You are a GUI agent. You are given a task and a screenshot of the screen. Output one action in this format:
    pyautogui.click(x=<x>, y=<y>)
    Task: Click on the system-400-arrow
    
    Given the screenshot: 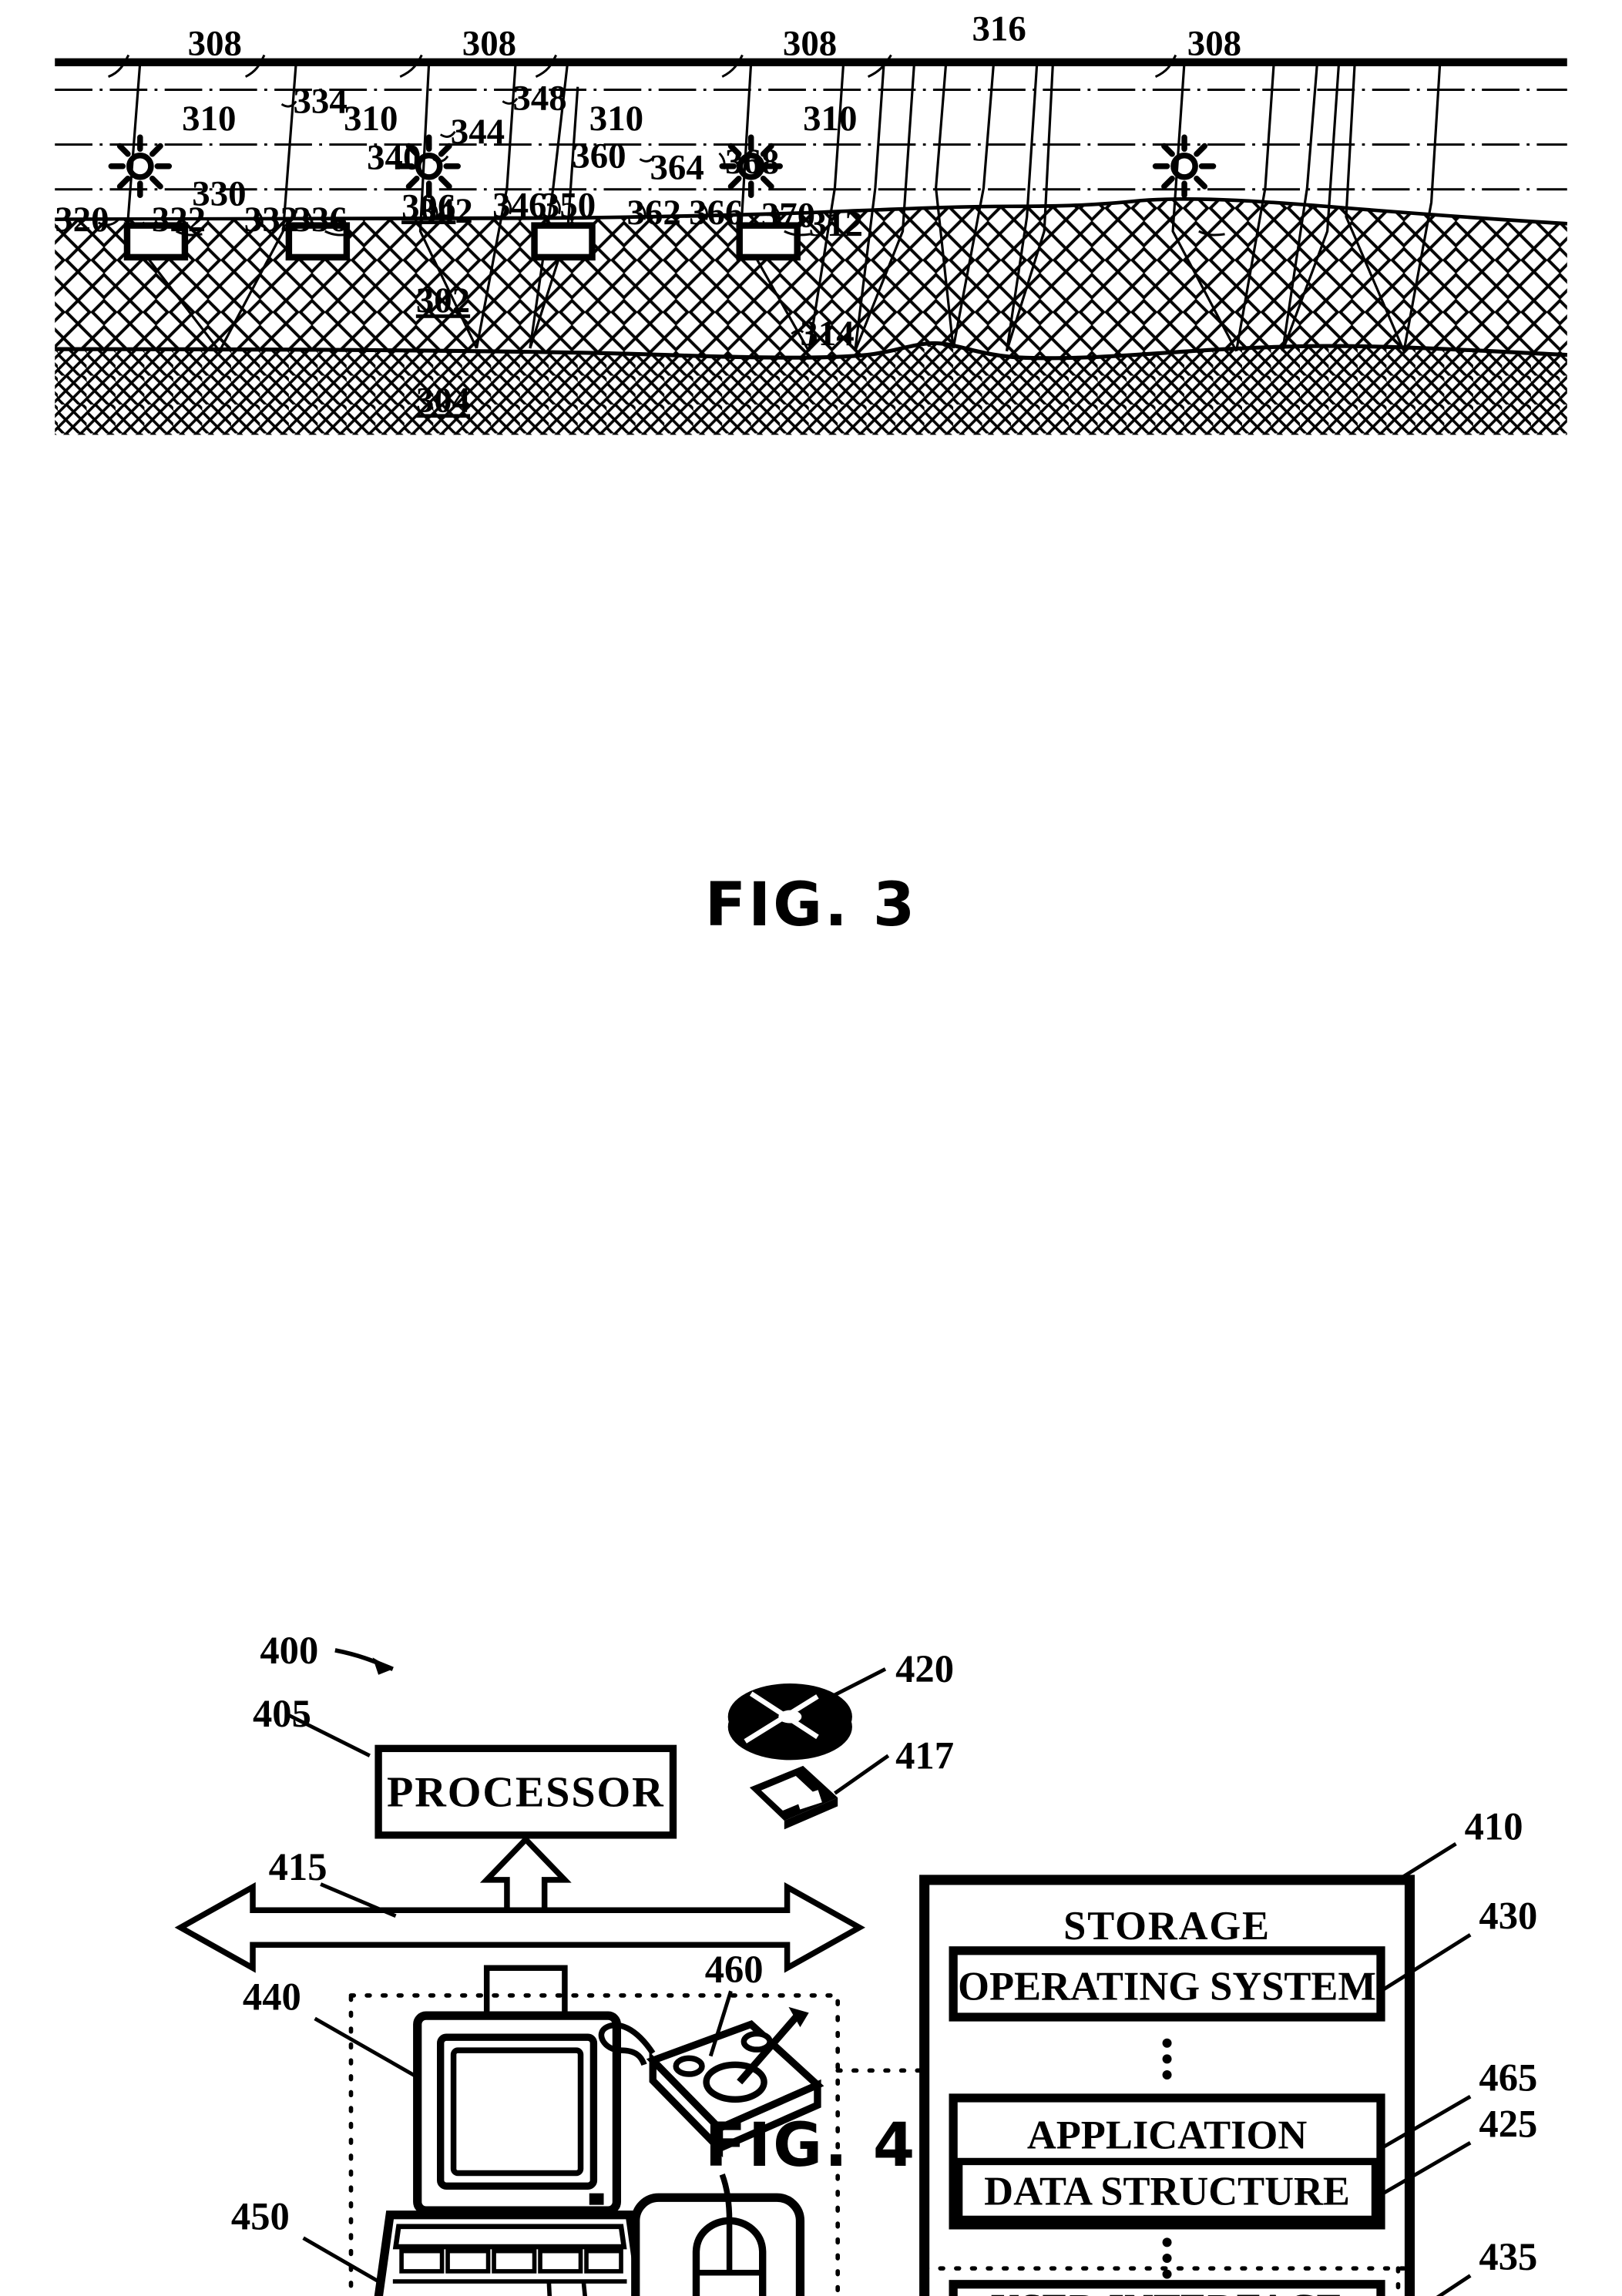 What is the action you would take?
    pyautogui.click(x=364, y=1661)
    